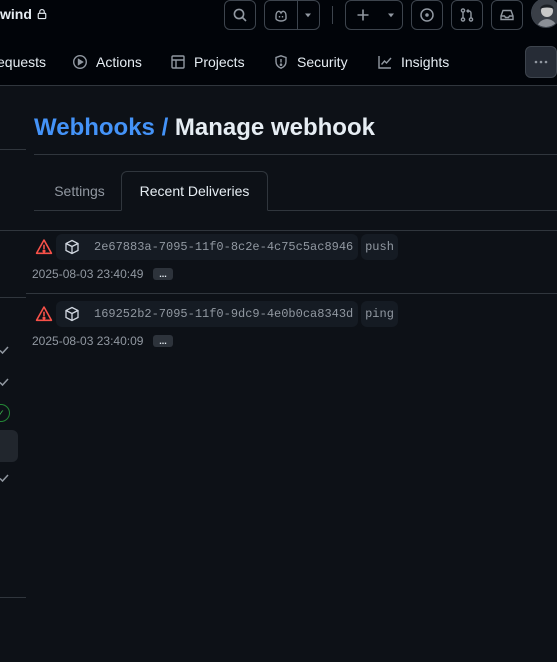 The image size is (557, 662). I want to click on nav-more-button, so click(541, 62).